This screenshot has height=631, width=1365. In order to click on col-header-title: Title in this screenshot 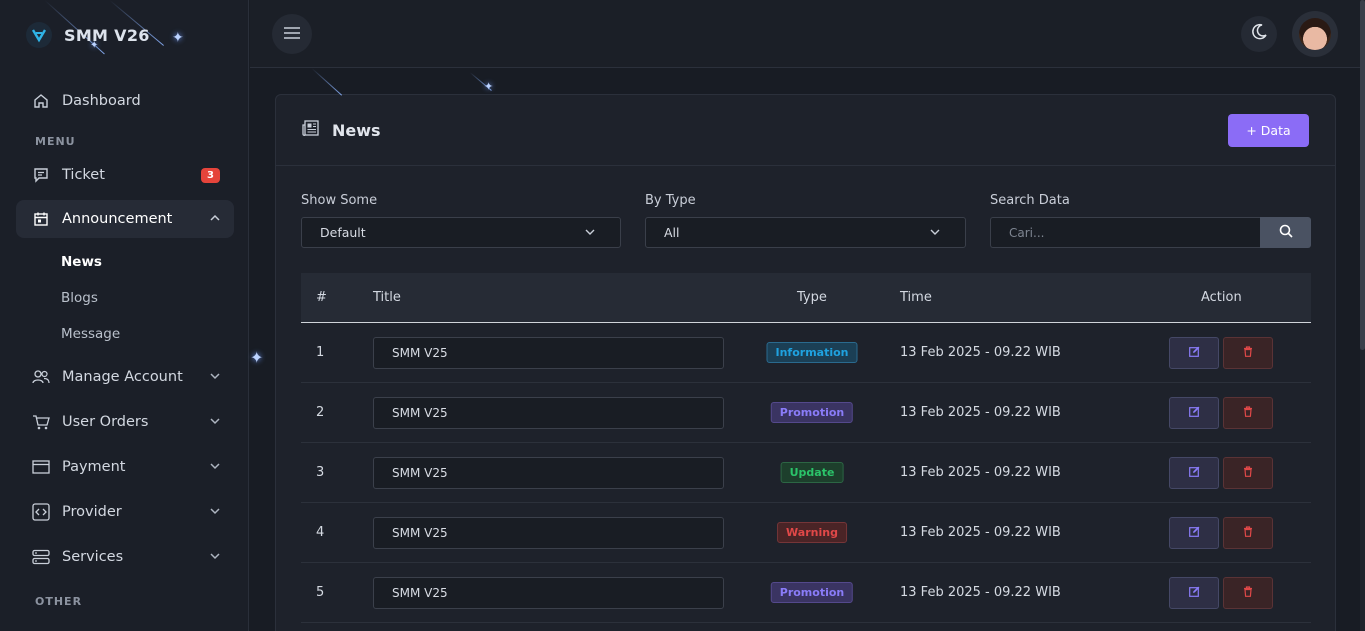, I will do `click(387, 297)`.